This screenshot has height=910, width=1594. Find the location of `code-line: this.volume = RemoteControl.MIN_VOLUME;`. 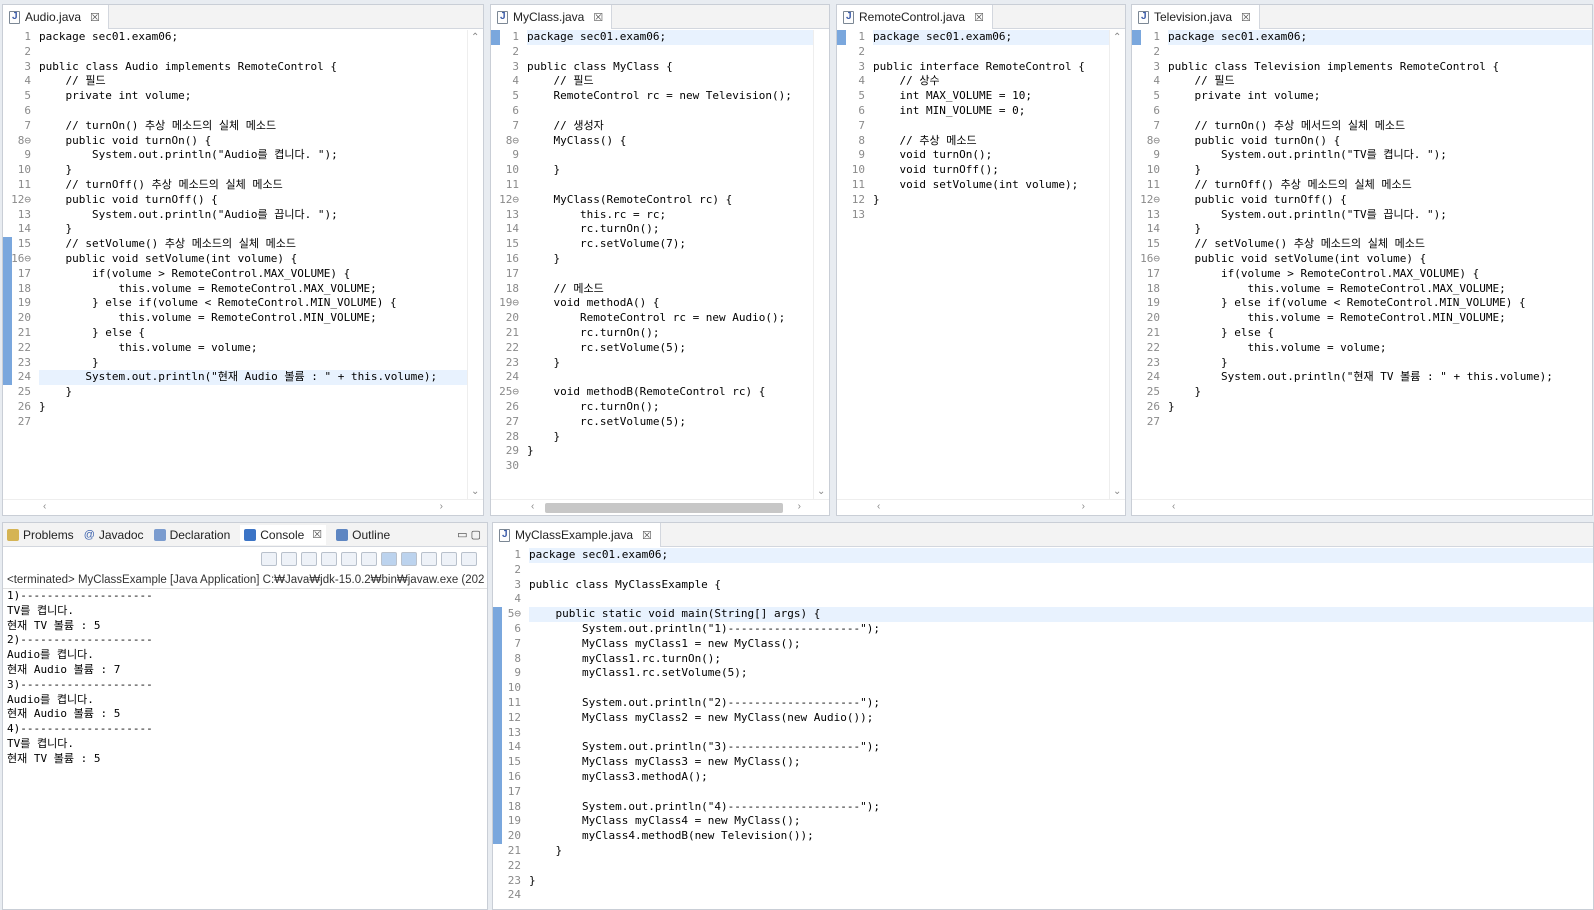

code-line: this.volume = RemoteControl.MIN_VOLUME; is located at coordinates (1380, 318).